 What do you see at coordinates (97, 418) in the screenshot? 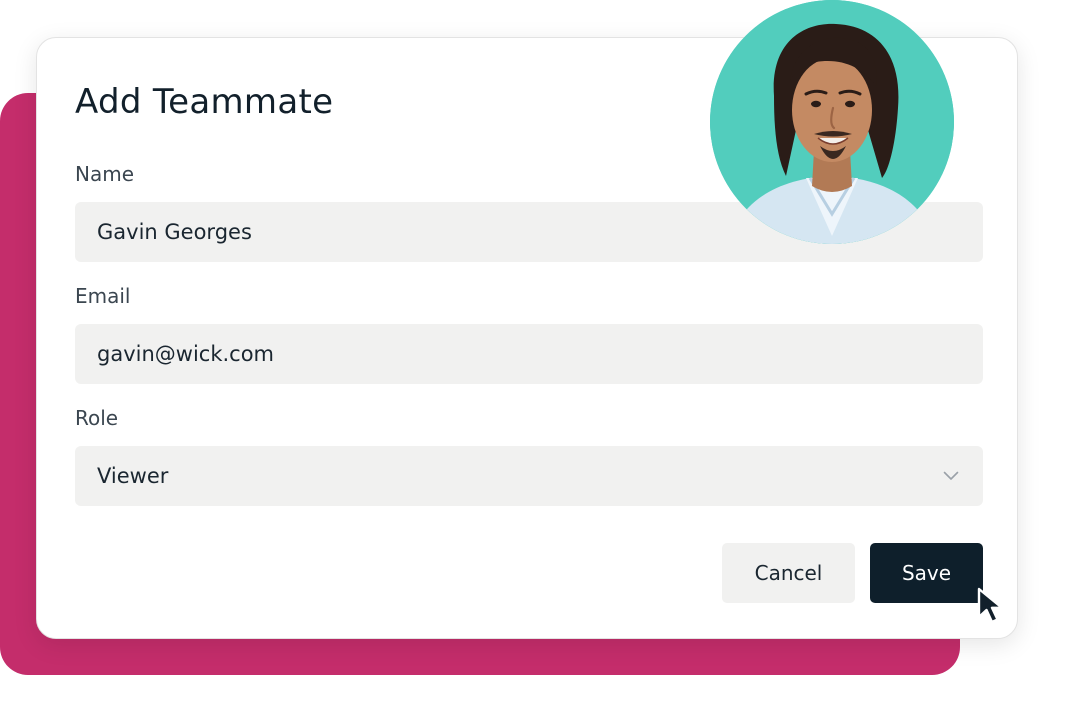
I see `role-label: Role` at bounding box center [97, 418].